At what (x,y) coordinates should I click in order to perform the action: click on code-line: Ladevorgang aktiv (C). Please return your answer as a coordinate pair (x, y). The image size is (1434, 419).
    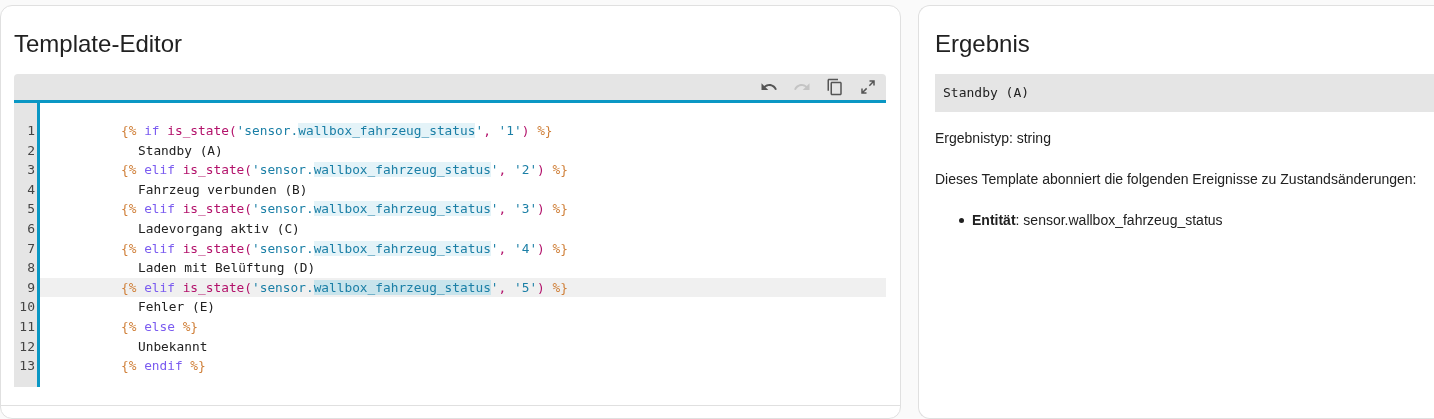
    Looking at the image, I should click on (219, 228).